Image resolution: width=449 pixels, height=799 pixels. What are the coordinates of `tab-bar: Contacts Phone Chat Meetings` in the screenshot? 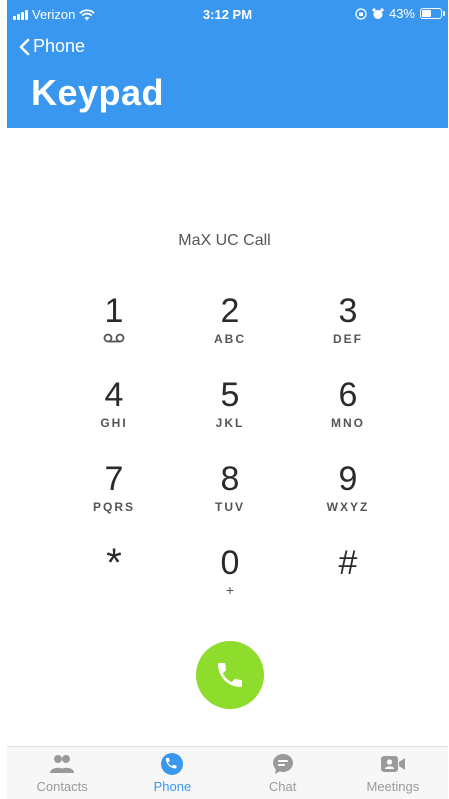 It's located at (227, 772).